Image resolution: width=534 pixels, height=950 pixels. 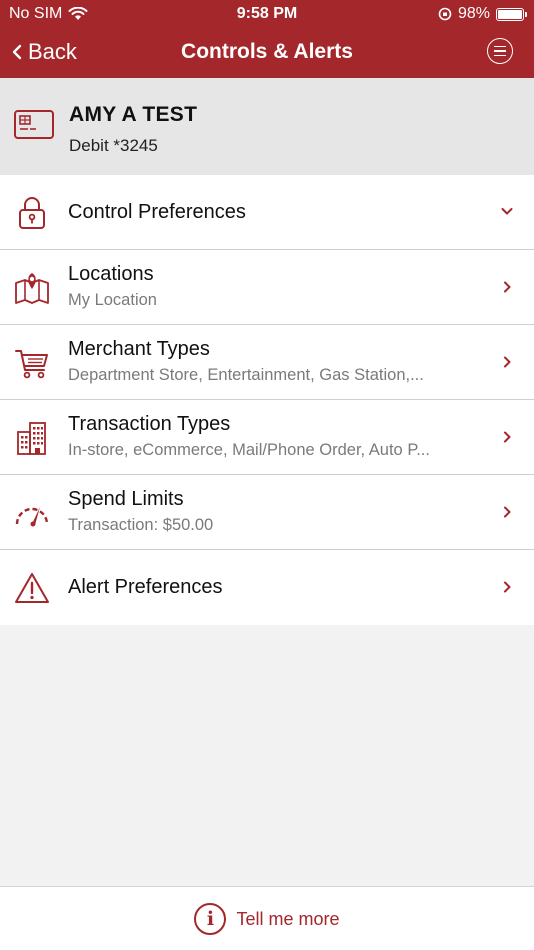 I want to click on chevron-down-icon, so click(x=507, y=211).